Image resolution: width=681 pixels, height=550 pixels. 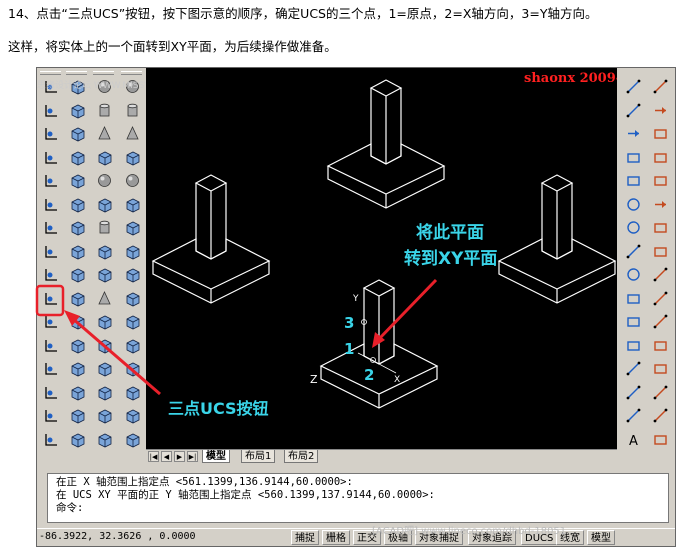 I want to click on command-prompt: 命令:, so click(x=362, y=508).